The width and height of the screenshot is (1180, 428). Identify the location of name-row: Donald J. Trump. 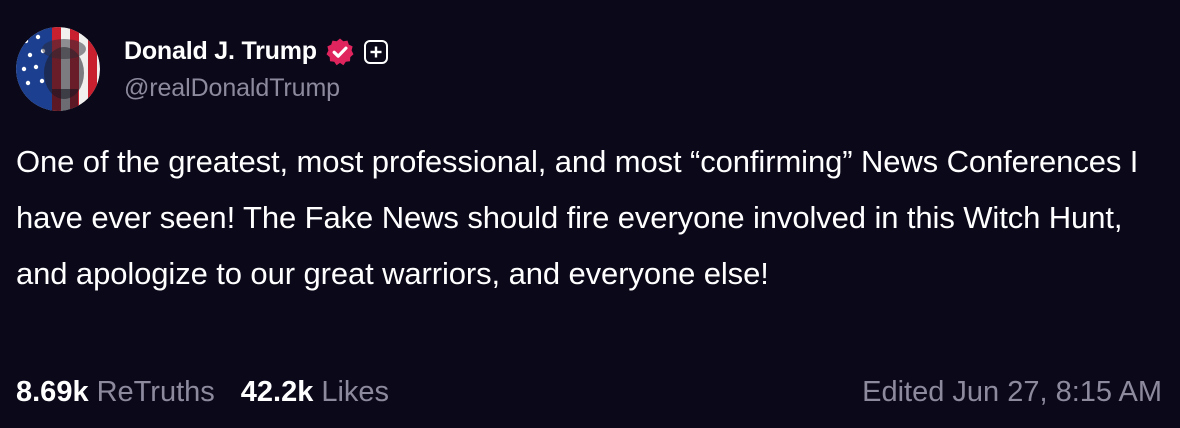
(256, 52).